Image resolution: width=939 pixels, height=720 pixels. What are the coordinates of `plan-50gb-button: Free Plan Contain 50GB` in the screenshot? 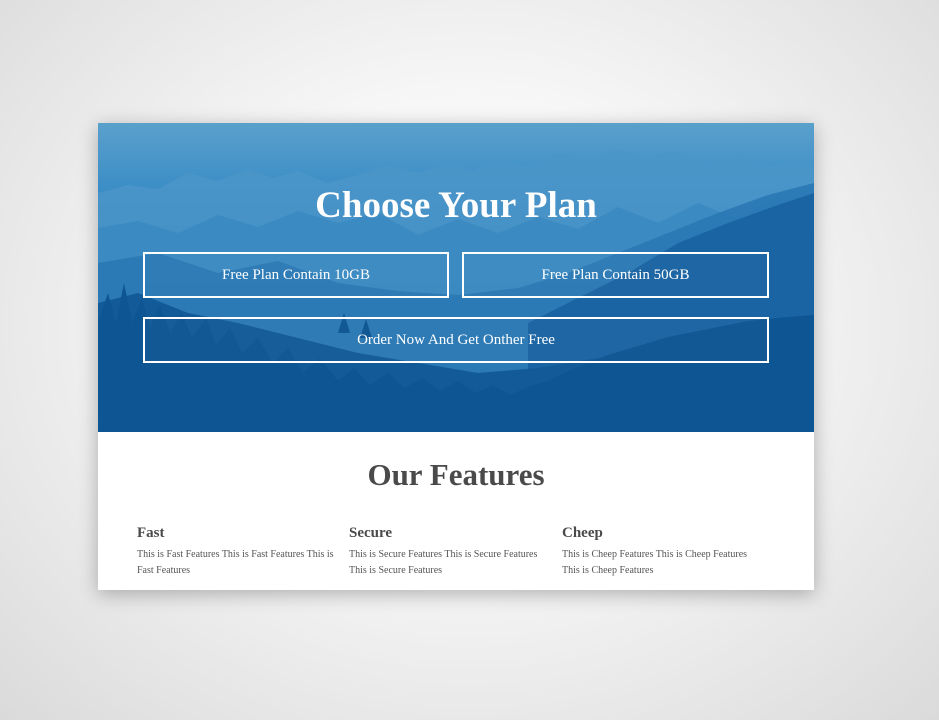 It's located at (615, 275).